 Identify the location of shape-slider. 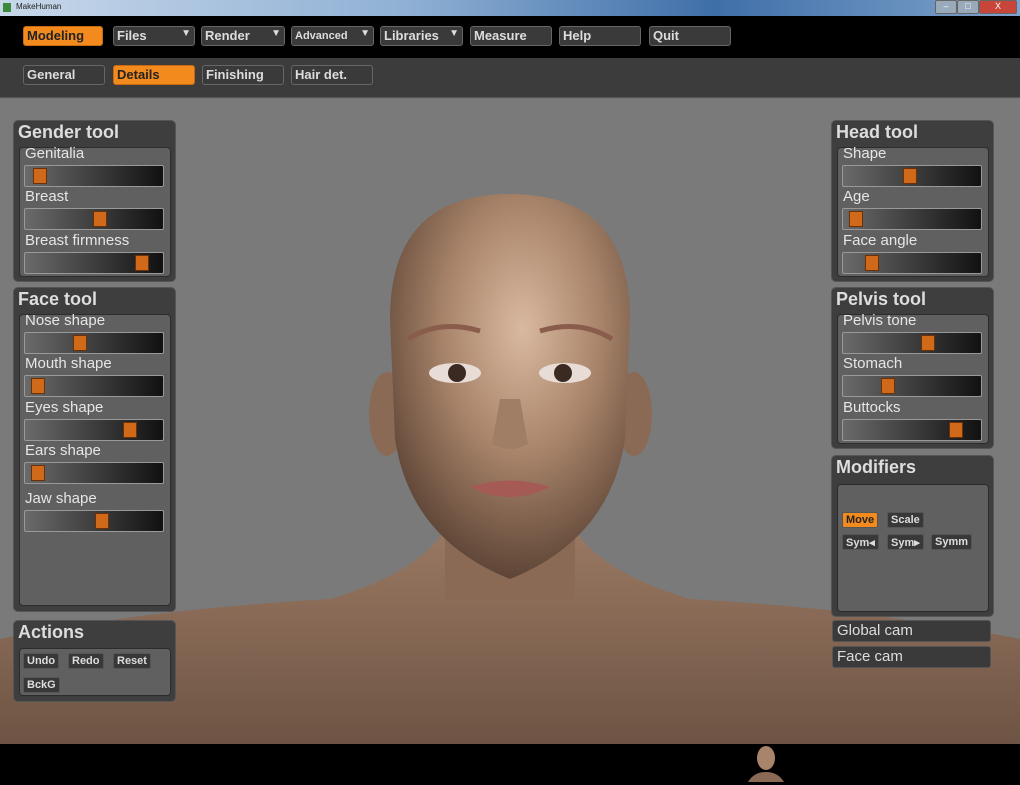
(912, 176).